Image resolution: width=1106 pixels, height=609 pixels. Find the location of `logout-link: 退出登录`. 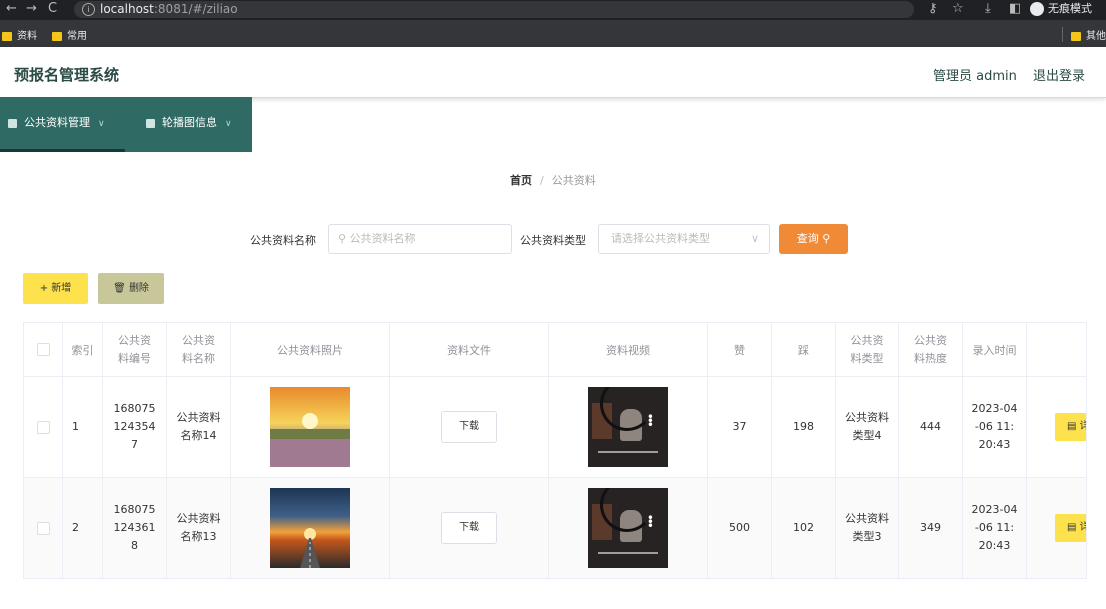

logout-link: 退出登录 is located at coordinates (1059, 74).